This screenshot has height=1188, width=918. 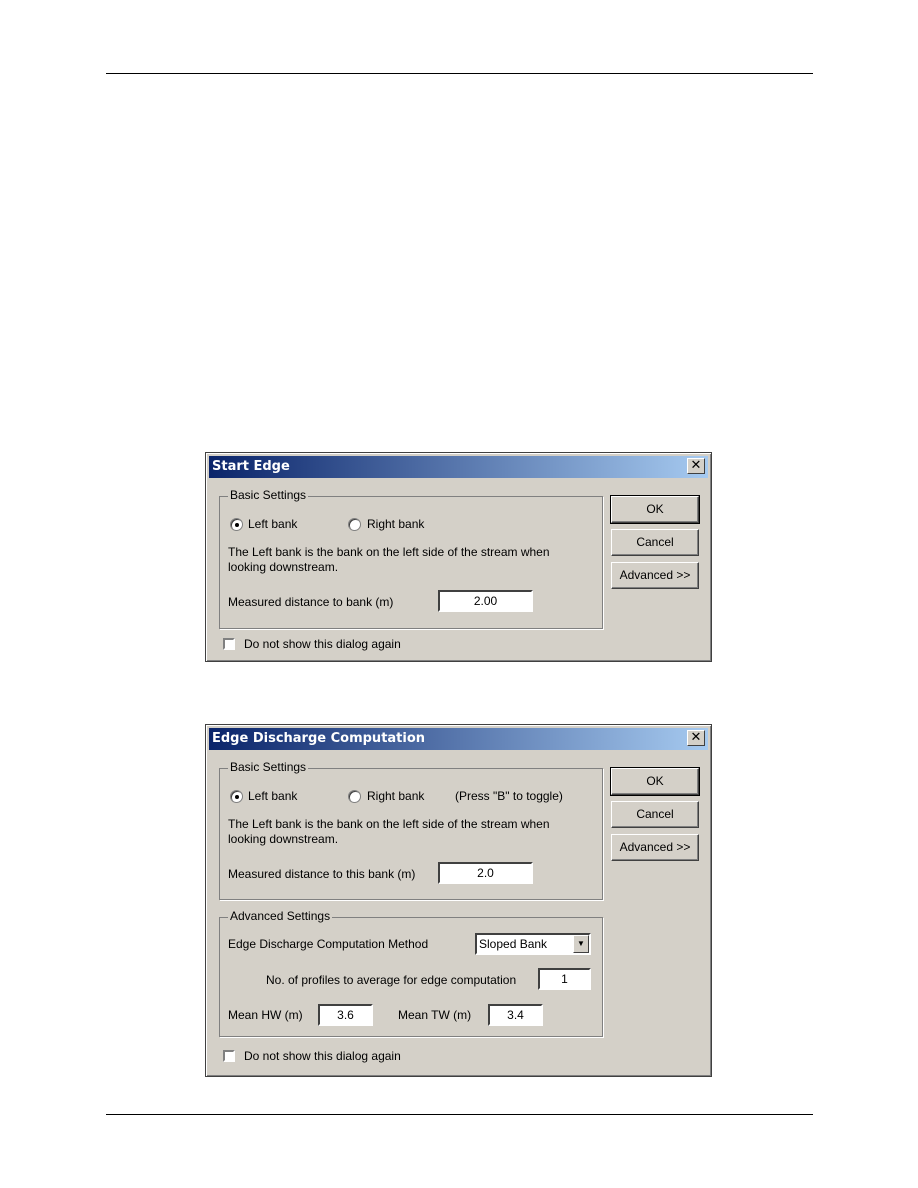 What do you see at coordinates (322, 874) in the screenshot?
I see `distance-label: Measured distance to this bank (m)` at bounding box center [322, 874].